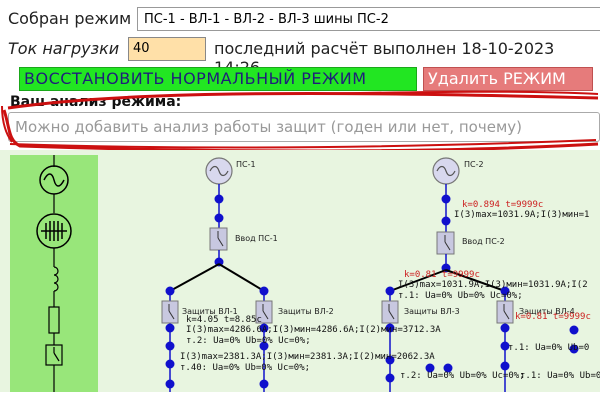 The image size is (600, 396). Describe the element at coordinates (256, 238) in the screenshot. I see `vvod1-label: Ввод ПС-1` at that location.